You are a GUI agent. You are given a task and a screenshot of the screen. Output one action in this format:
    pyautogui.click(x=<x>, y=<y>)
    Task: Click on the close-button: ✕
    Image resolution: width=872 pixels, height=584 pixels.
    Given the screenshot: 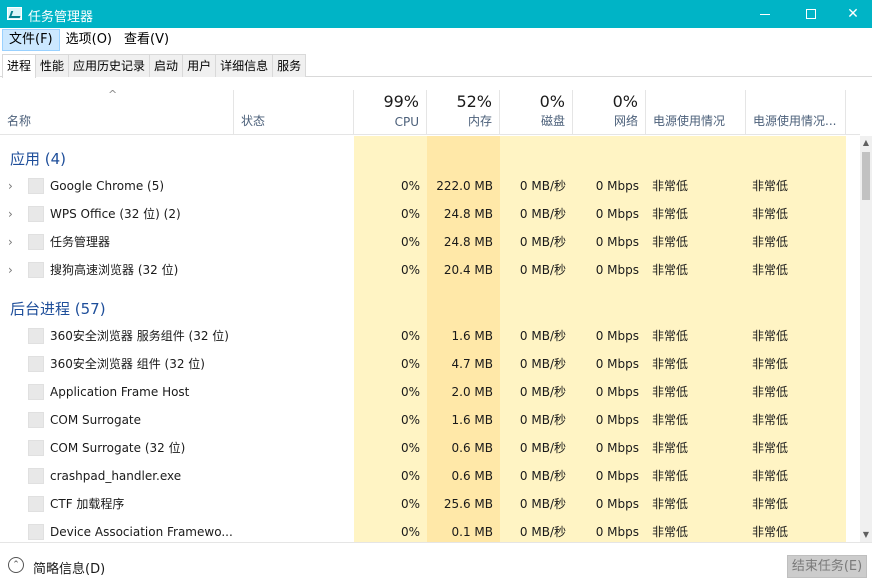 What is the action you would take?
    pyautogui.click(x=853, y=14)
    